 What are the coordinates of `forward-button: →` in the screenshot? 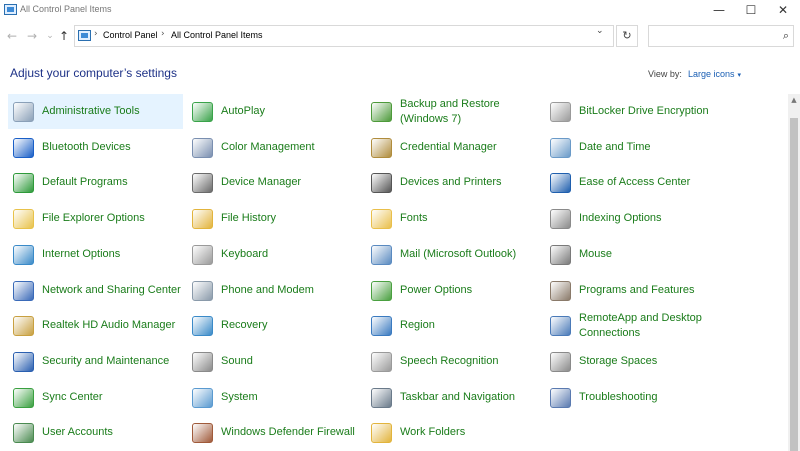 It's located at (32, 36).